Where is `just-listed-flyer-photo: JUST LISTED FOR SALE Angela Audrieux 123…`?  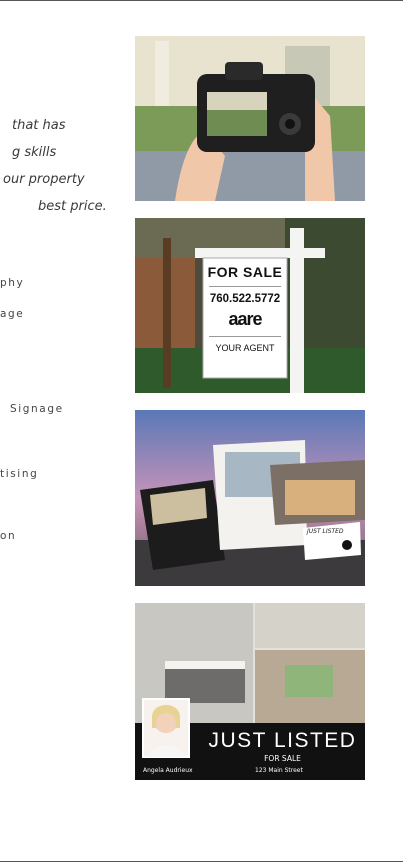 just-listed-flyer-photo: JUST LISTED FOR SALE Angela Audrieux 123… is located at coordinates (250, 691).